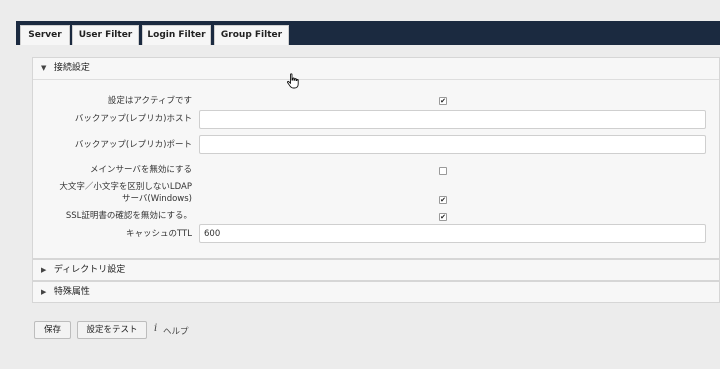 The width and height of the screenshot is (720, 369). What do you see at coordinates (159, 234) in the screenshot?
I see `cache-ttl-label: キャッシュのTTL` at bounding box center [159, 234].